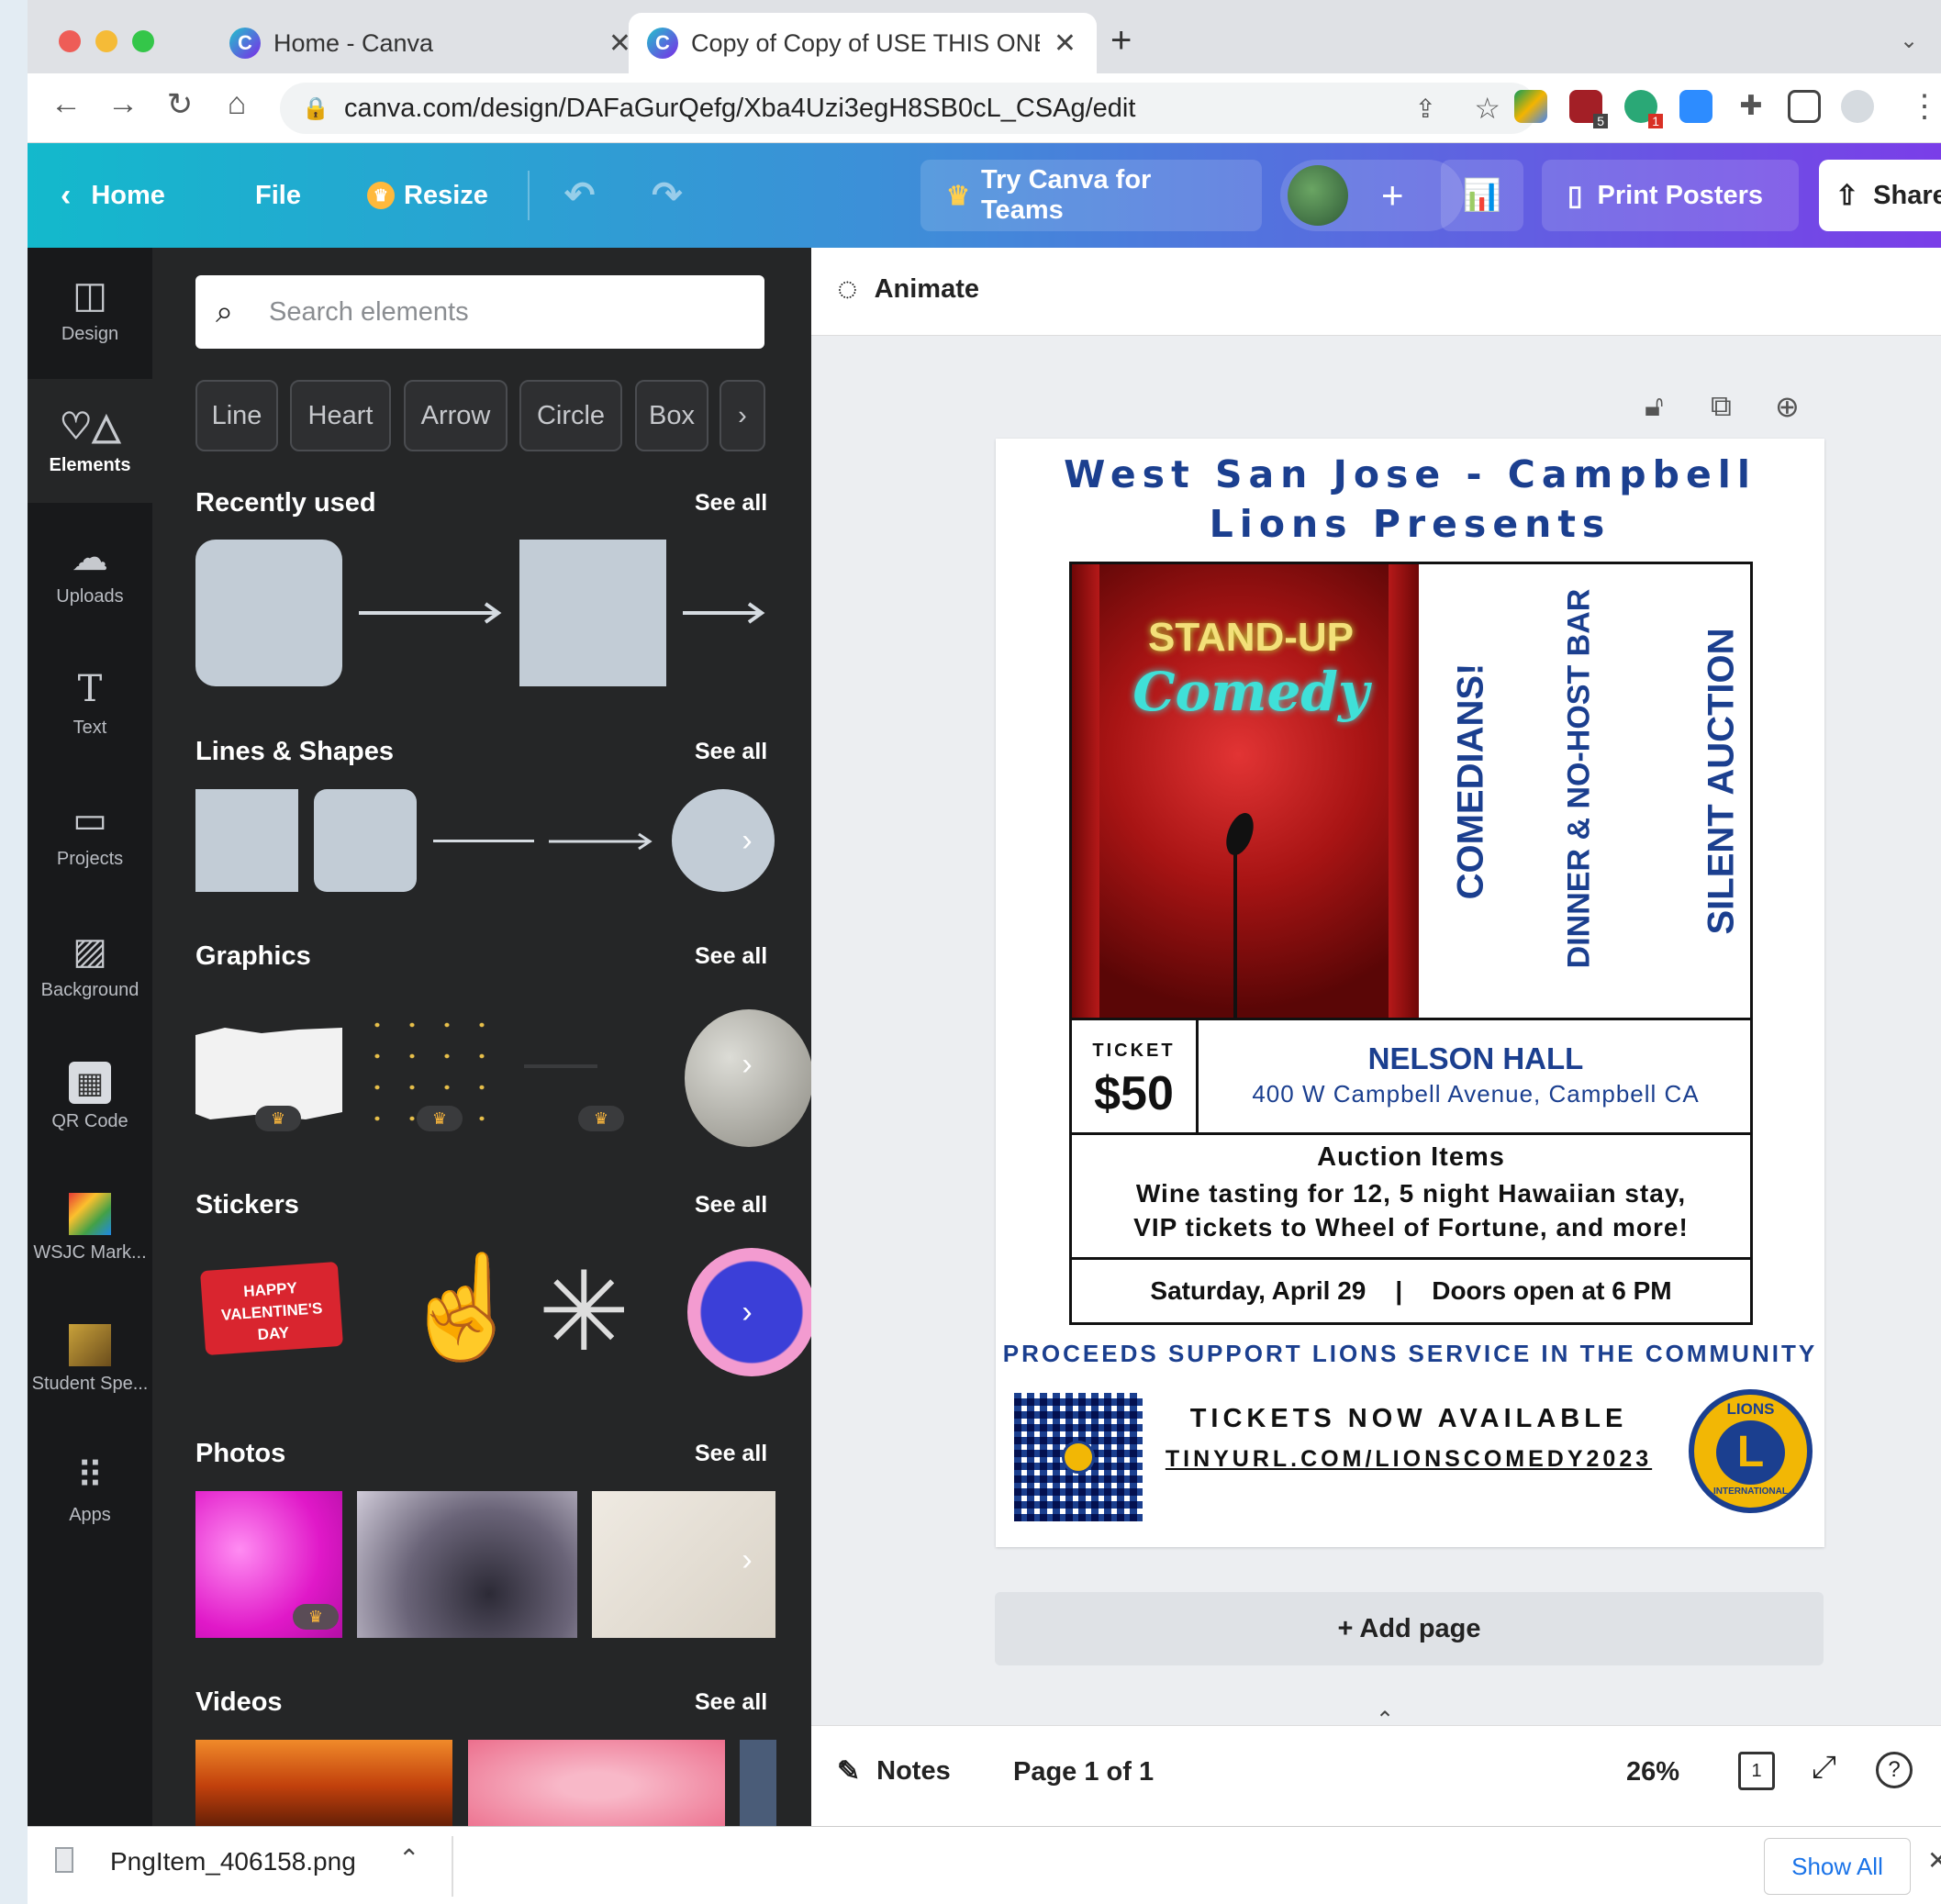 The image size is (1941, 1904). I want to click on close-download-bar-icon: ✕, so click(1934, 1860).